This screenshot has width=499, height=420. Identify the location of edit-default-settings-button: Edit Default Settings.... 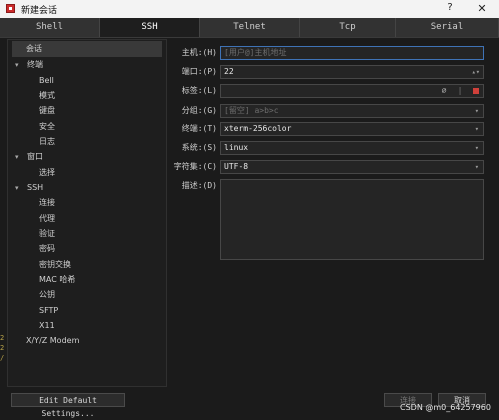
(68, 405).